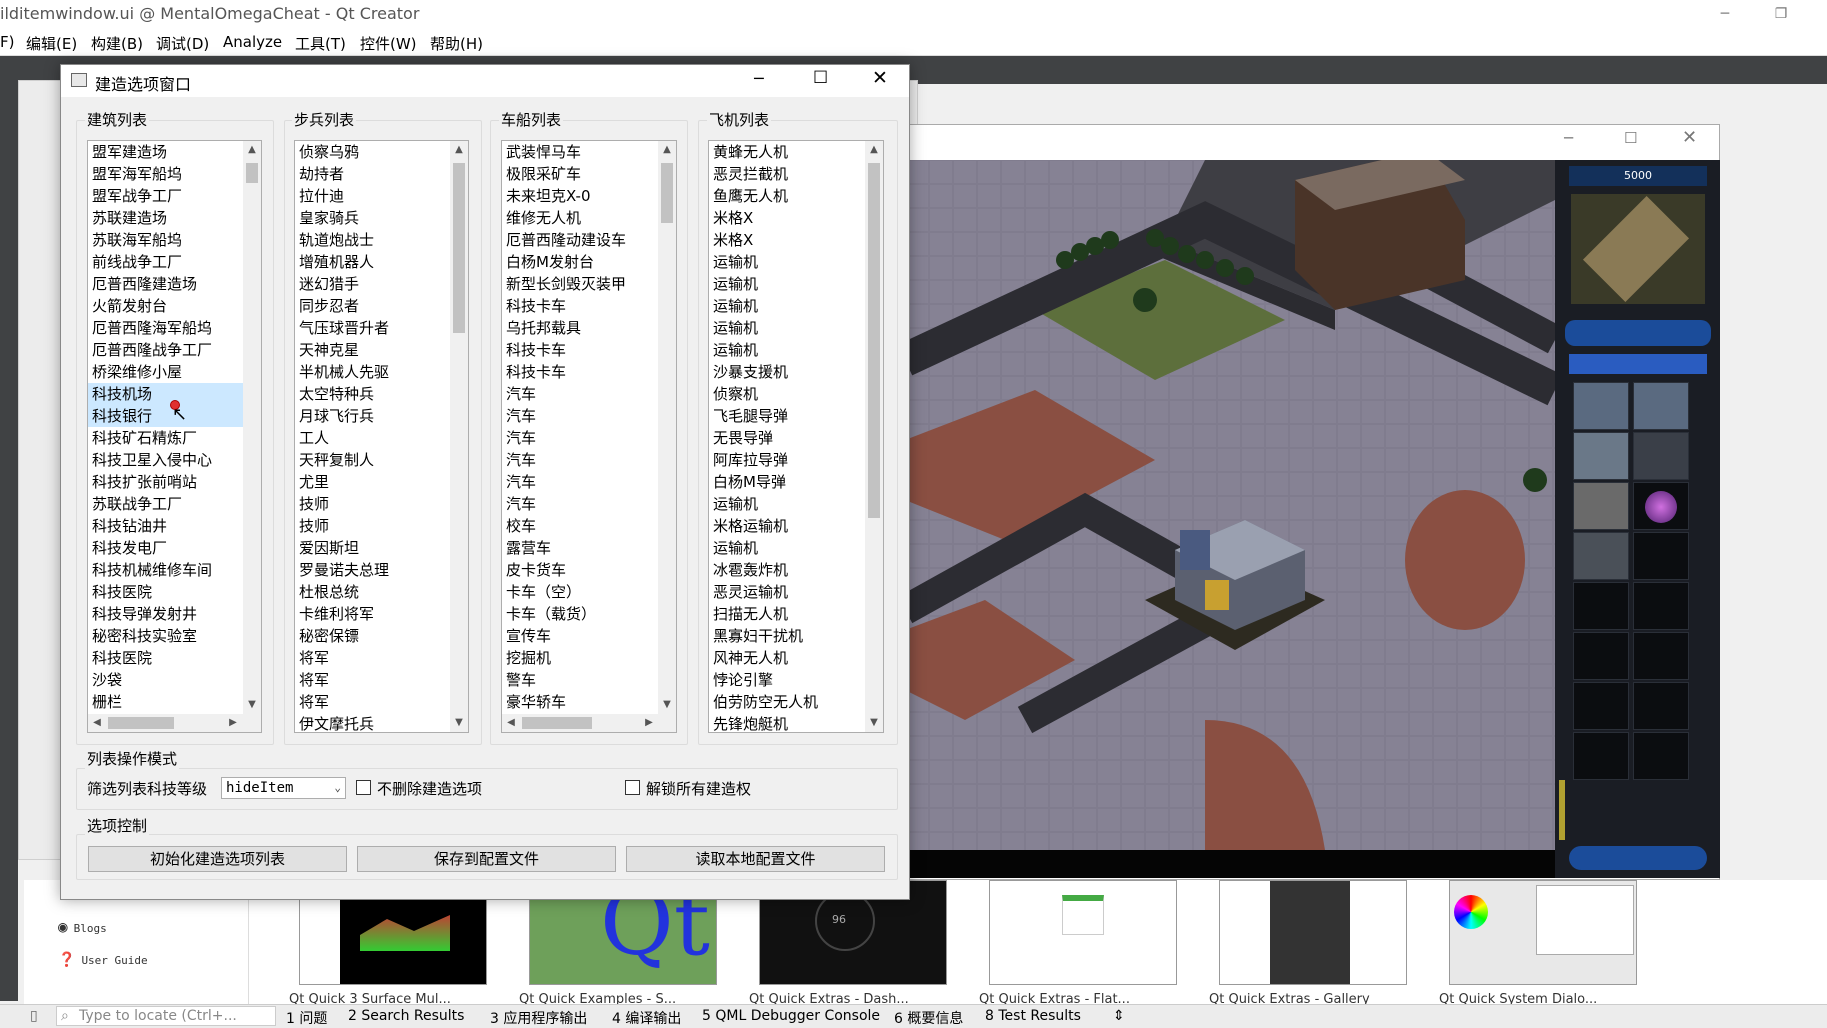 Image resolution: width=1827 pixels, height=1028 pixels. I want to click on list-item: 伯劳防空无人机, so click(787, 702).